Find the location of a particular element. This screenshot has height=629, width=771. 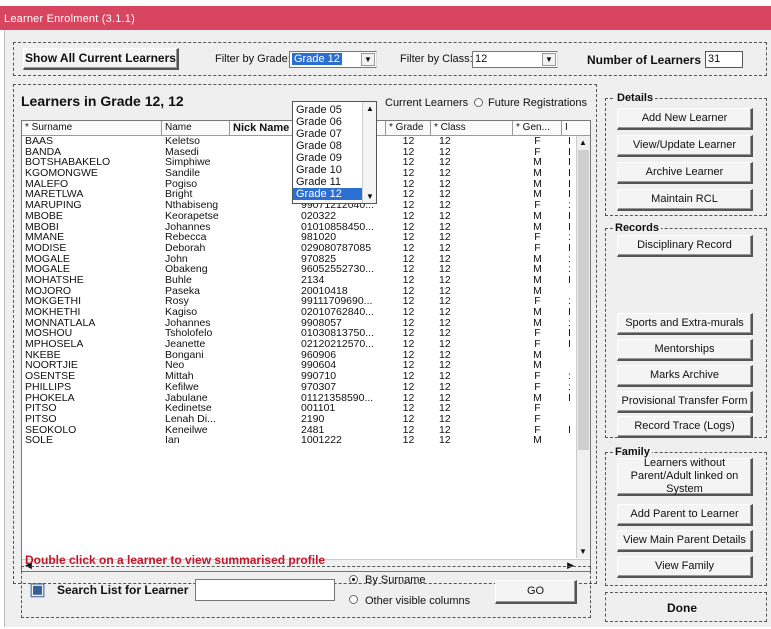

table-cell: F is located at coordinates (537, 237).